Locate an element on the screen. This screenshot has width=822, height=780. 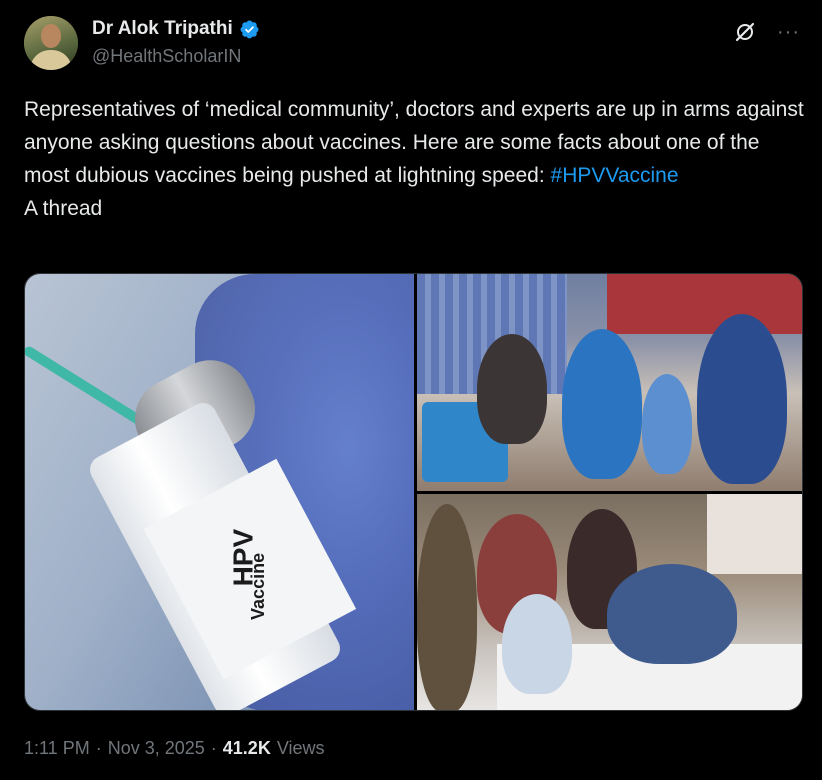
post-meta: 1:11 PM · Nov 3, 2025 · 41.2K Views is located at coordinates (174, 748).